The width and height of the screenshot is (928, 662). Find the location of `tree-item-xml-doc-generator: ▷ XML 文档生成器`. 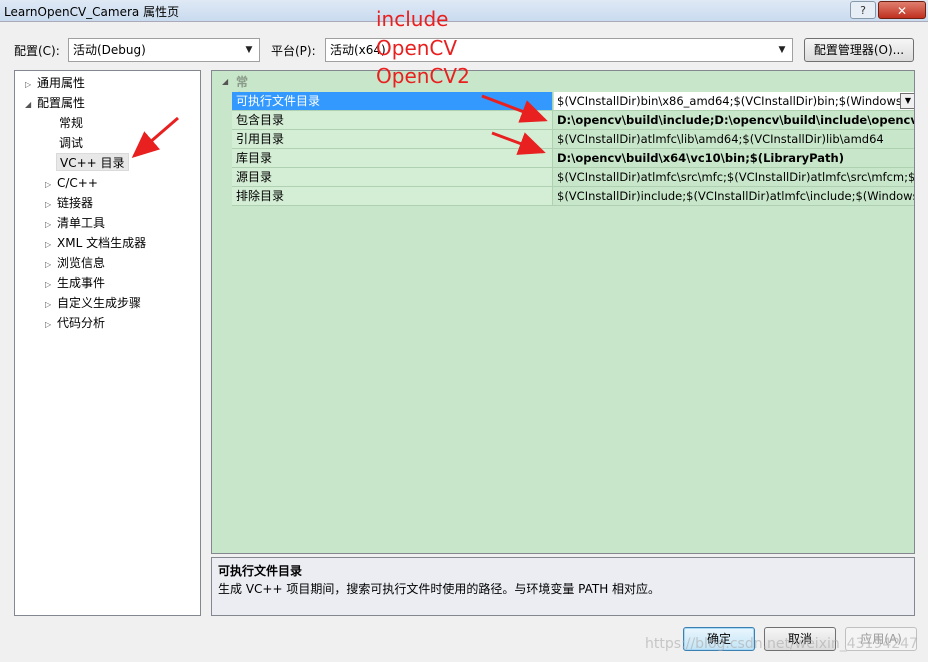

tree-item-xml-doc-generator: ▷ XML 文档生成器 is located at coordinates (95, 243).